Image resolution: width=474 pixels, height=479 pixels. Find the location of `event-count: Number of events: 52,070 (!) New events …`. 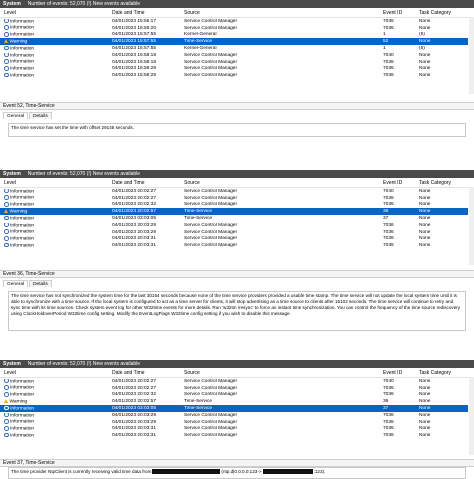

event-count: Number of events: 52,070 (!) New events … is located at coordinates (84, 364).